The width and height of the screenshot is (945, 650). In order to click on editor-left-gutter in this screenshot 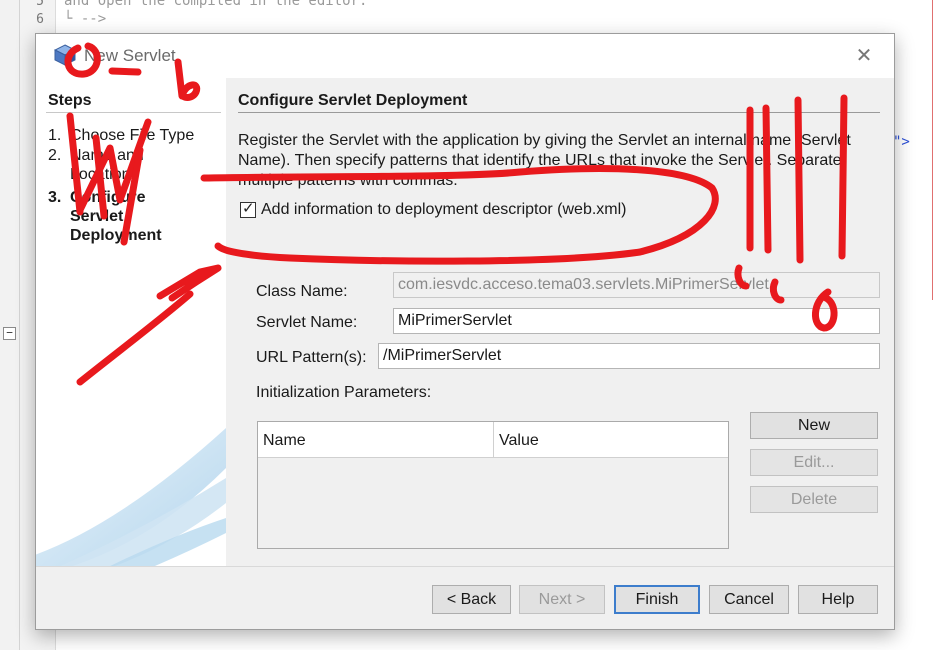, I will do `click(10, 325)`.